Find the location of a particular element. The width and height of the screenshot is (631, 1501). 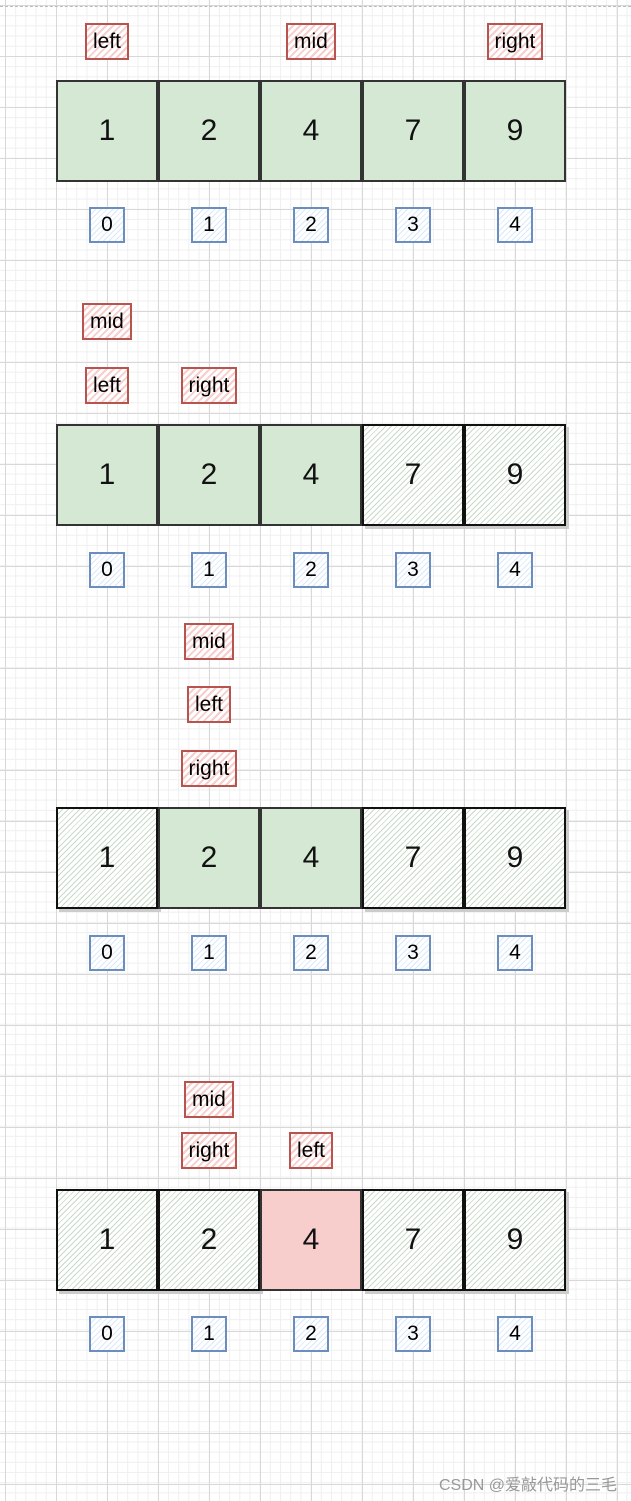

page-boundary-line is located at coordinates (315, 6).